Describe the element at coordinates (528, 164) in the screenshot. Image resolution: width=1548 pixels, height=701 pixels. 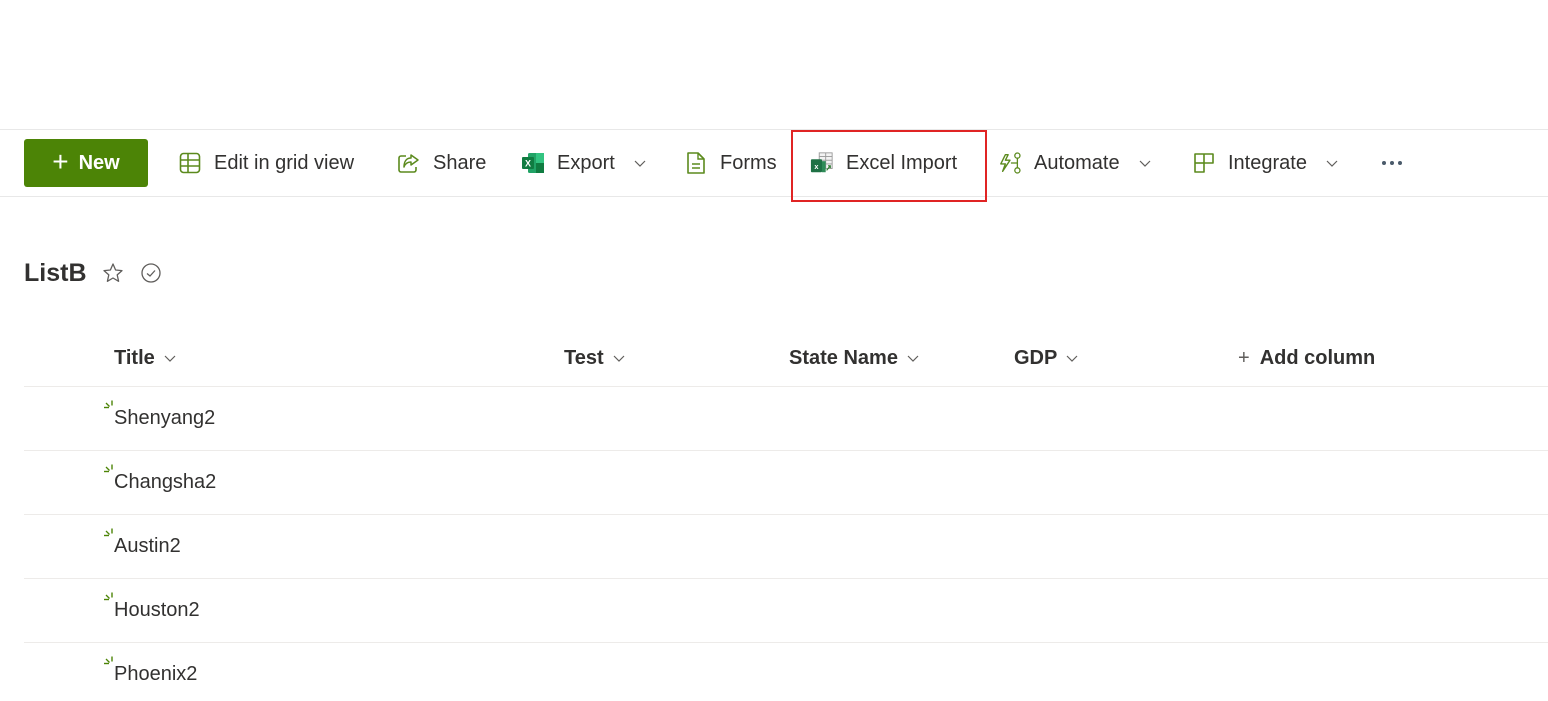
I see `svg-text: X` at that location.